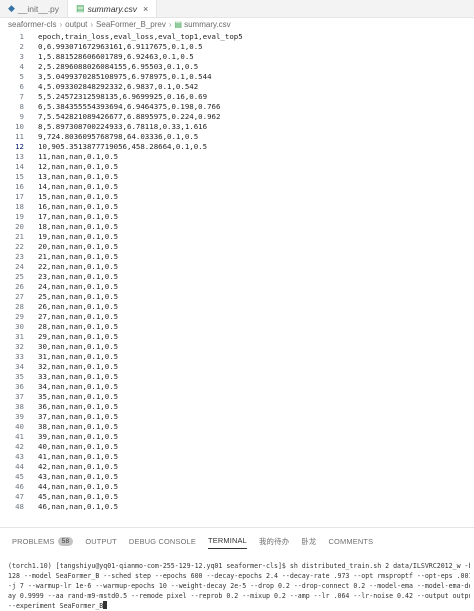 Image resolution: width=474 pixels, height=611 pixels. Describe the element at coordinates (123, 126) in the screenshot. I see `line-text: 8,5.897308700224933,6.78118,0.33,1.616` at that location.